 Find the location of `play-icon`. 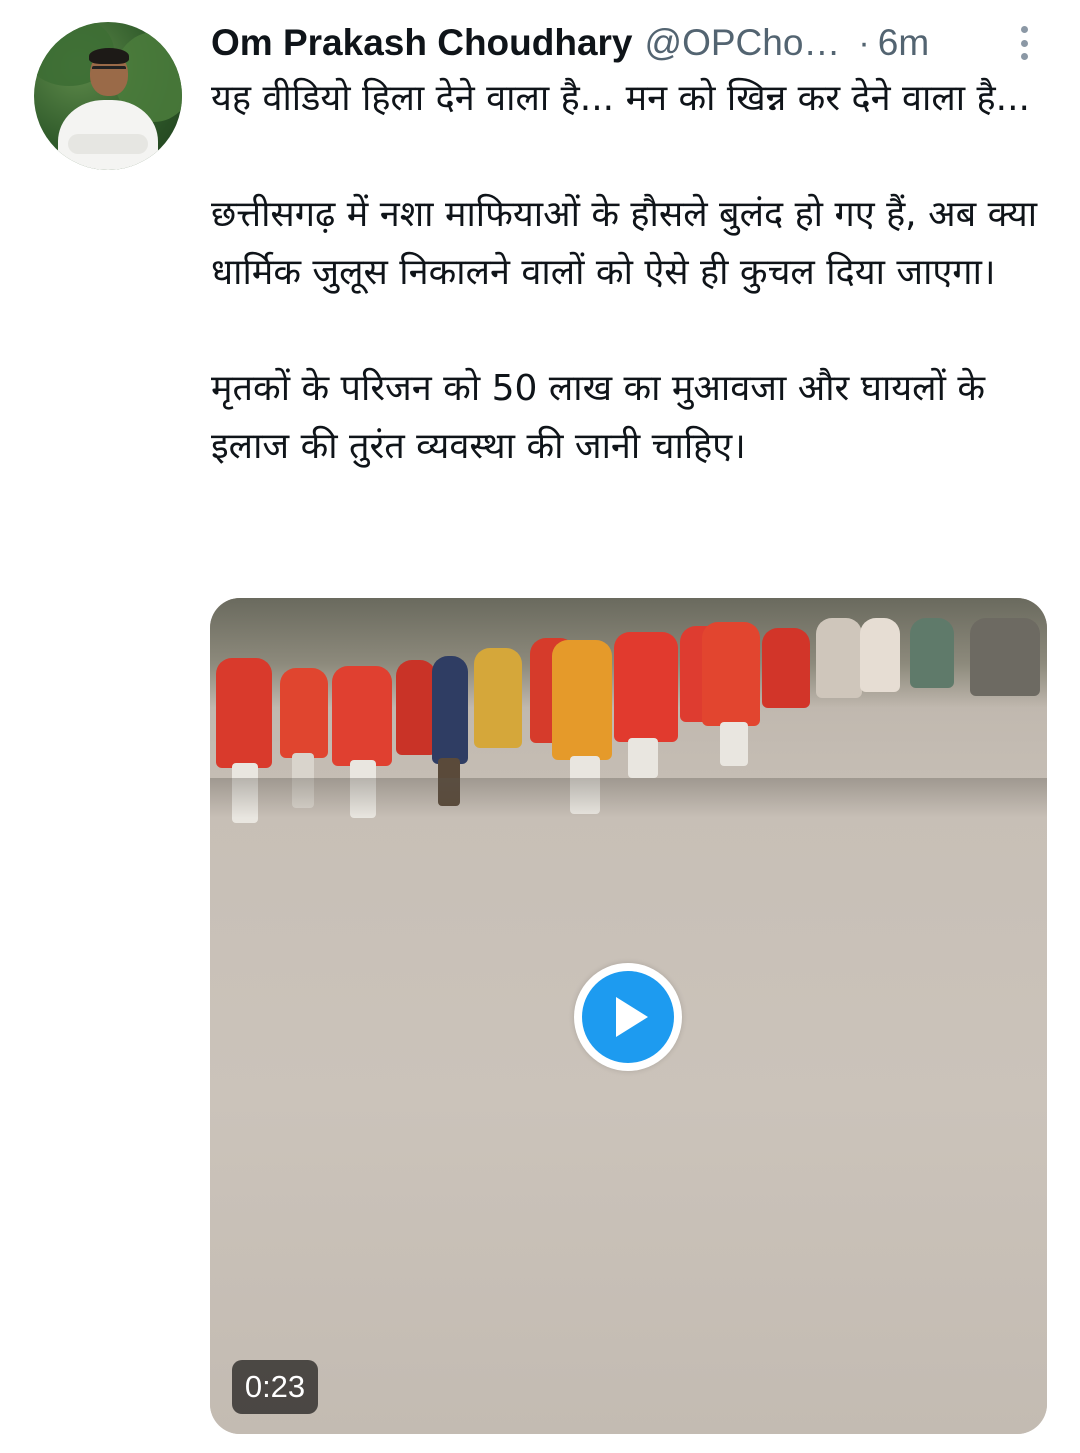

play-icon is located at coordinates (628, 1017).